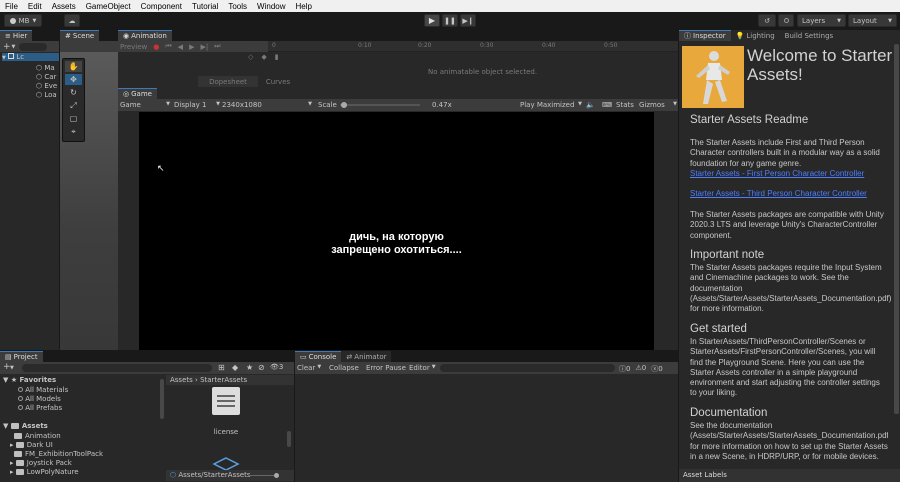 This screenshot has width=900, height=482. Describe the element at coordinates (235, 367) in the screenshot. I see `label-filter-icon: ◆` at that location.